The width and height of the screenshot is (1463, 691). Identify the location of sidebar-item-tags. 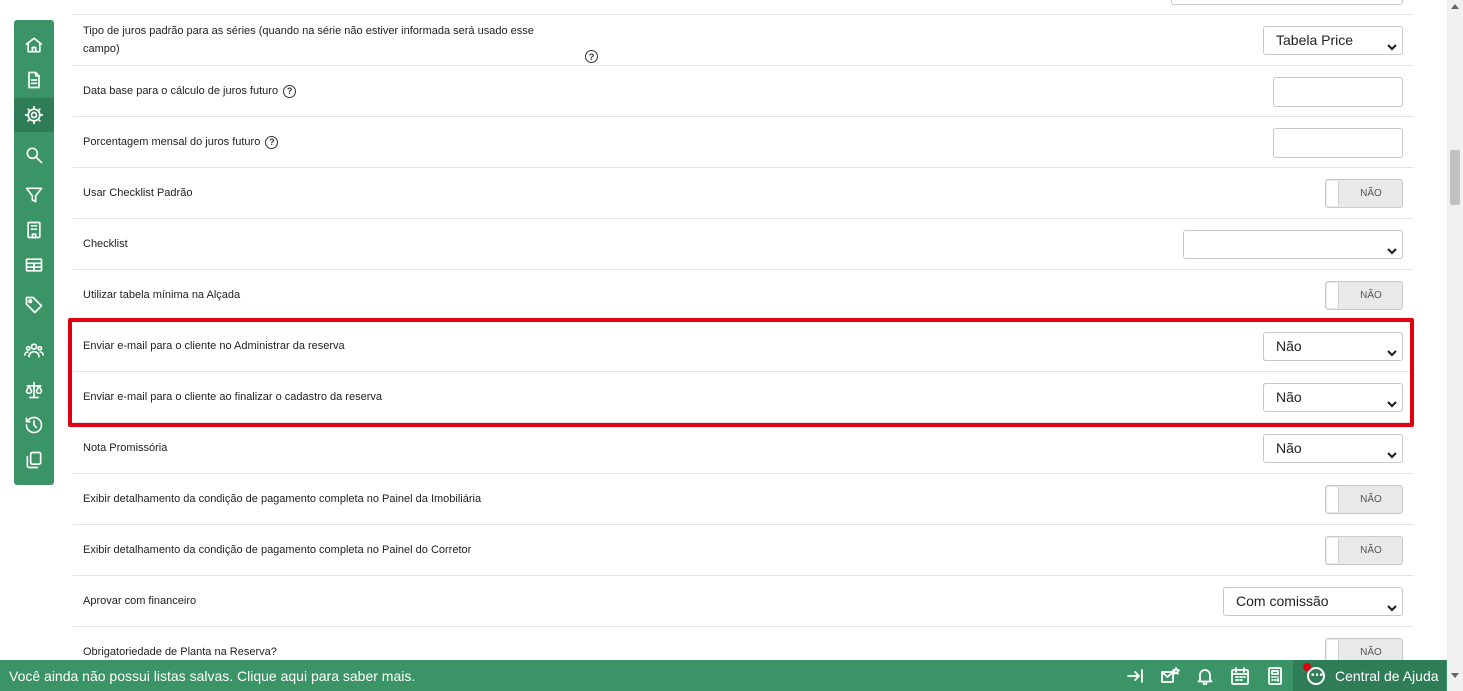
(34, 305).